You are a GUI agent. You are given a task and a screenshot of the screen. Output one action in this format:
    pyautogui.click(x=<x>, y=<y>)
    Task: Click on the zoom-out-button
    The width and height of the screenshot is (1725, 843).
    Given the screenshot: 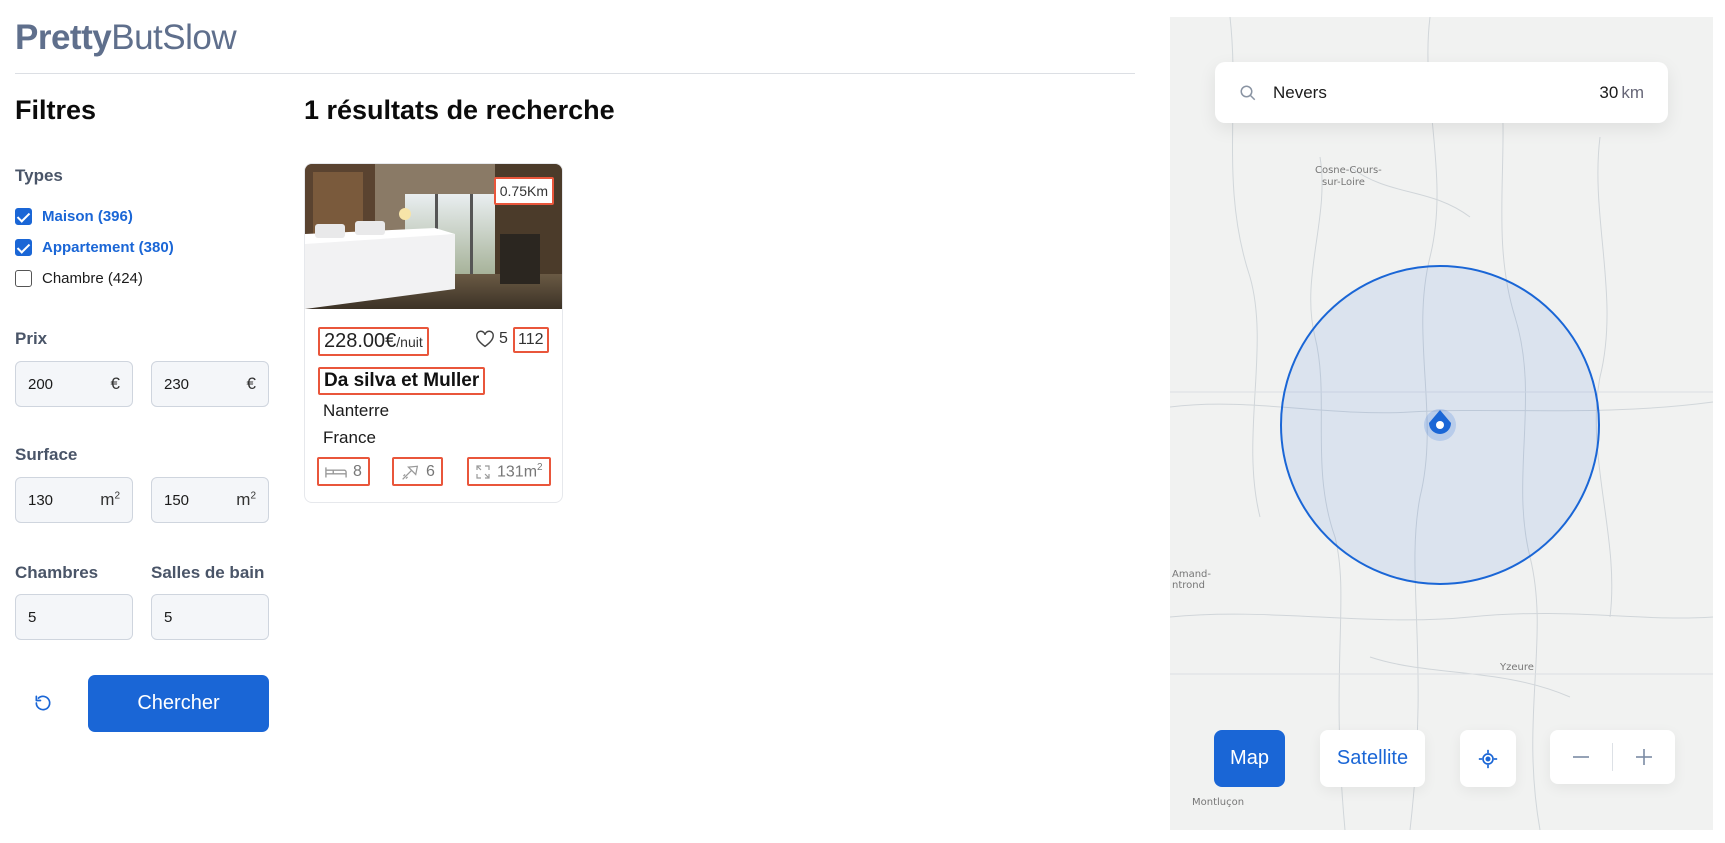 What is the action you would take?
    pyautogui.click(x=1581, y=757)
    